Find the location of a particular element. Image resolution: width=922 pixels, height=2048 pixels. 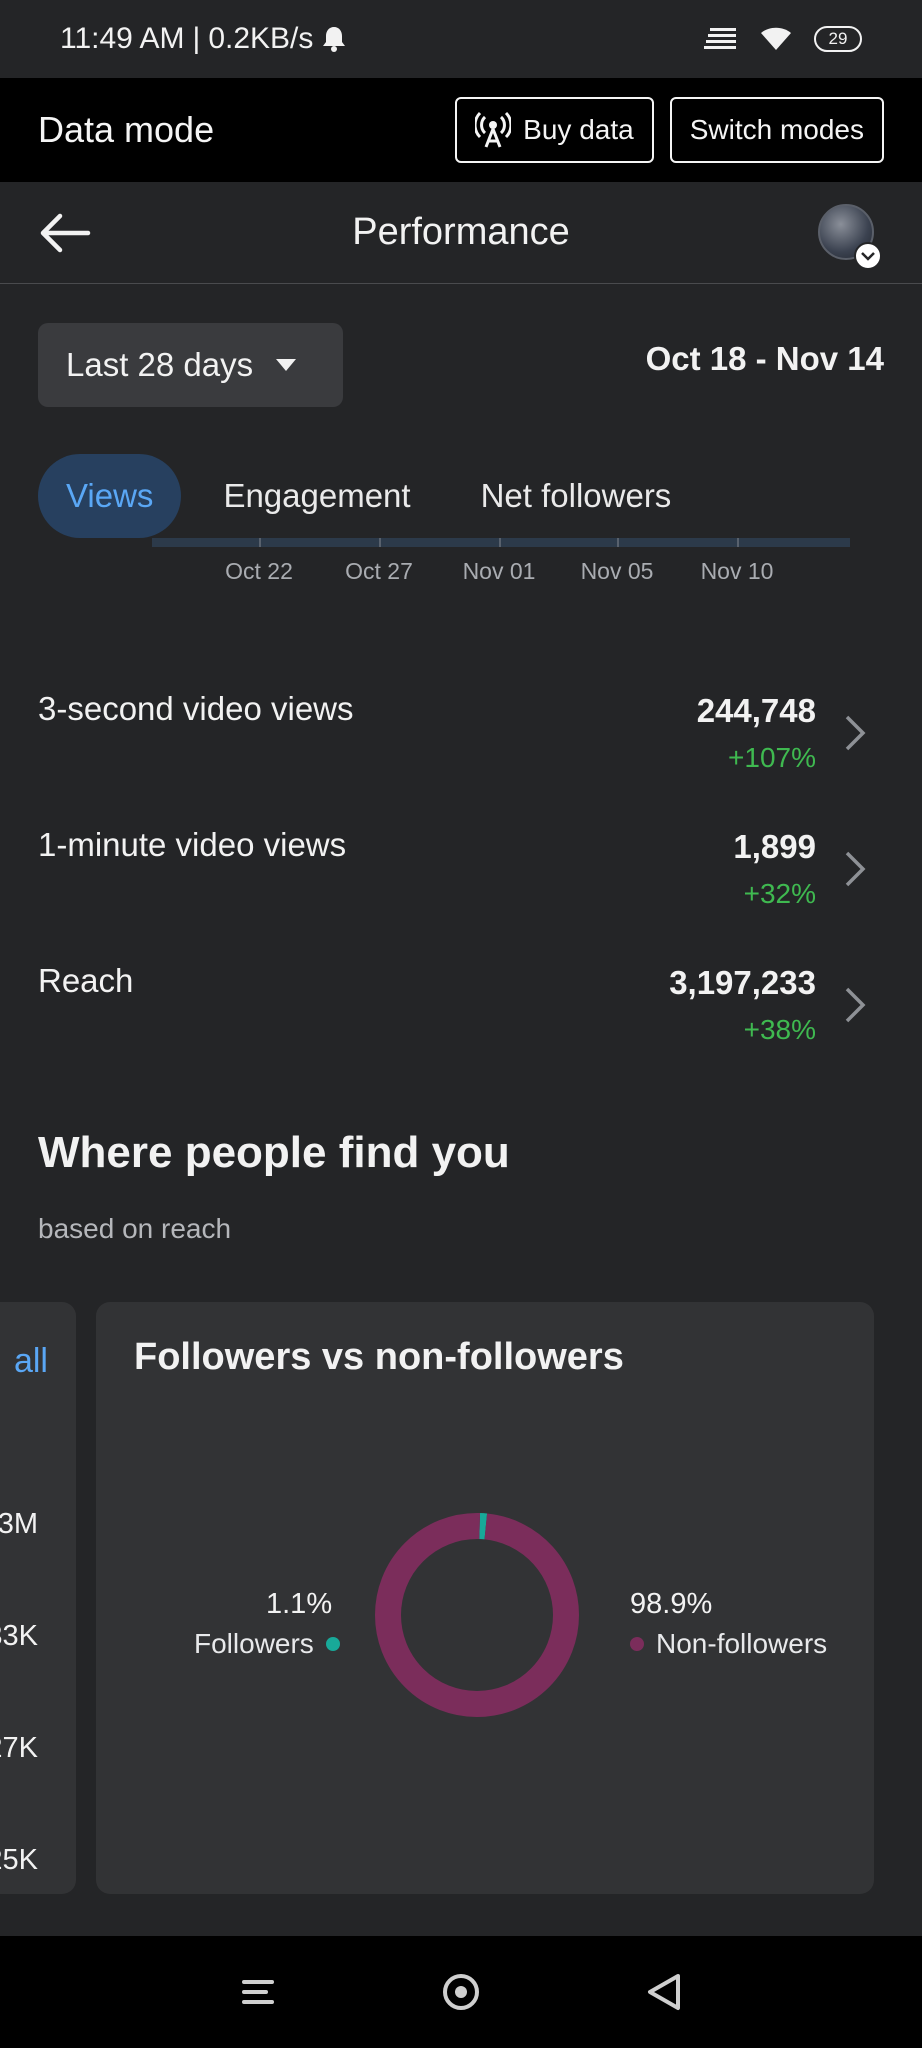

donut-chart is located at coordinates (477, 1615).